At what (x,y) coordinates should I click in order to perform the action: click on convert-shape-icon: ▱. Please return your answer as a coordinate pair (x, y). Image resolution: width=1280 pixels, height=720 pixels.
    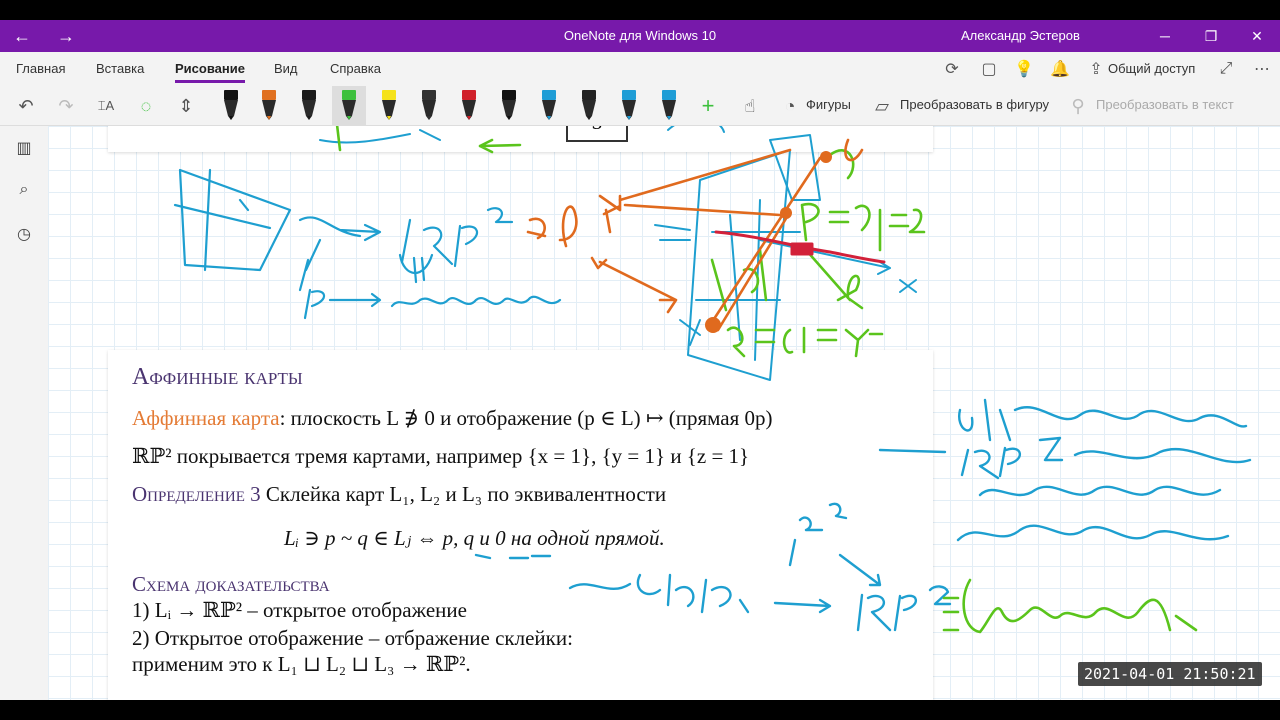
    Looking at the image, I should click on (882, 106).